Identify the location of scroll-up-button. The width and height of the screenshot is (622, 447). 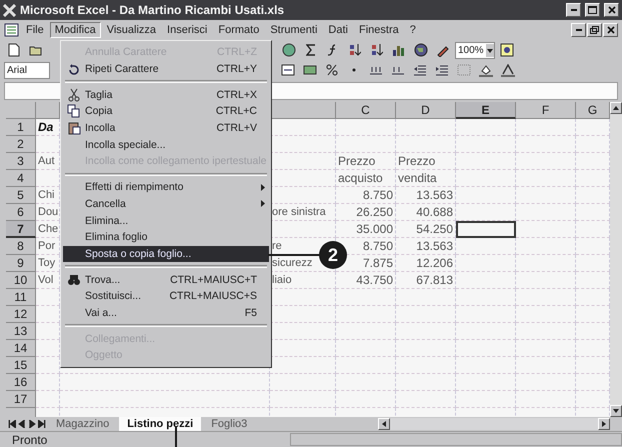
(616, 108).